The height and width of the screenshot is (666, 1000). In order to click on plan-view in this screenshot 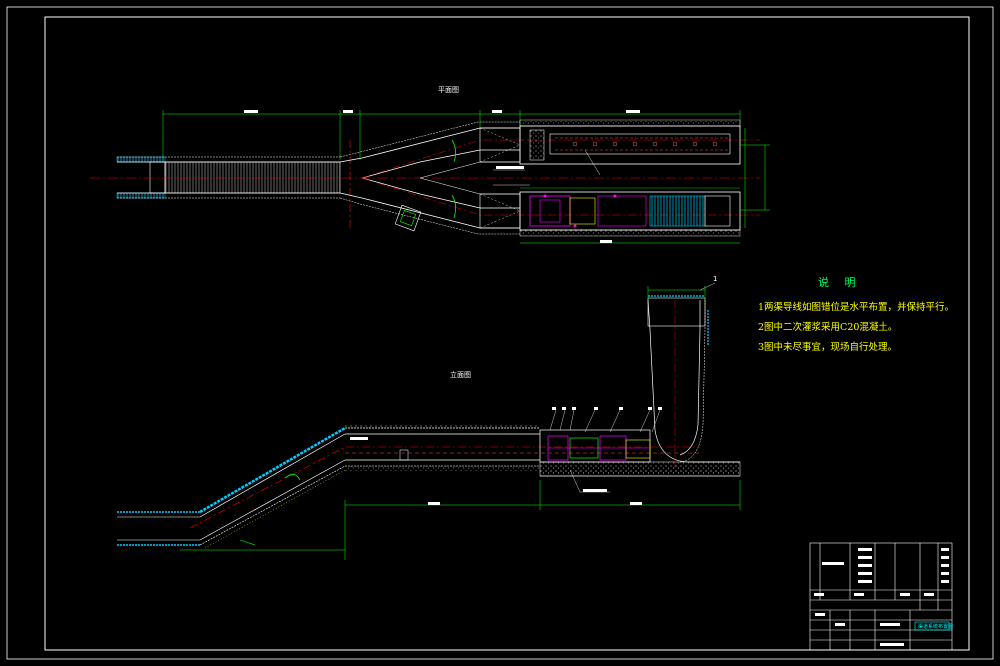, I will do `click(430, 177)`.